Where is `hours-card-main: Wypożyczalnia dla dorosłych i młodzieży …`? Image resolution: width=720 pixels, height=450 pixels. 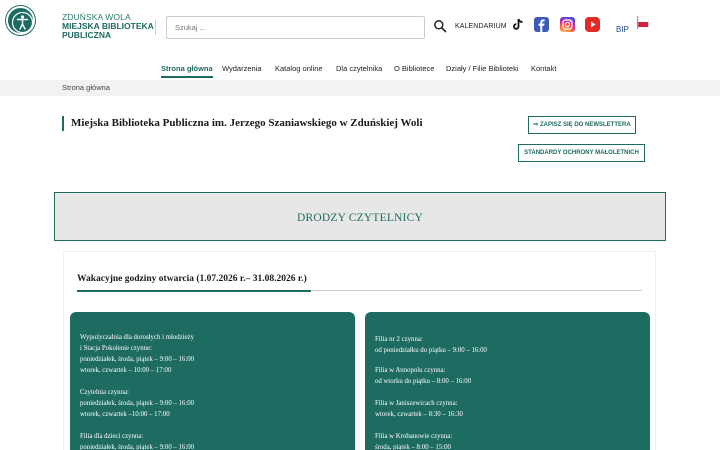 hours-card-main: Wypożyczalnia dla dorosłych i młodzieży … is located at coordinates (212, 381).